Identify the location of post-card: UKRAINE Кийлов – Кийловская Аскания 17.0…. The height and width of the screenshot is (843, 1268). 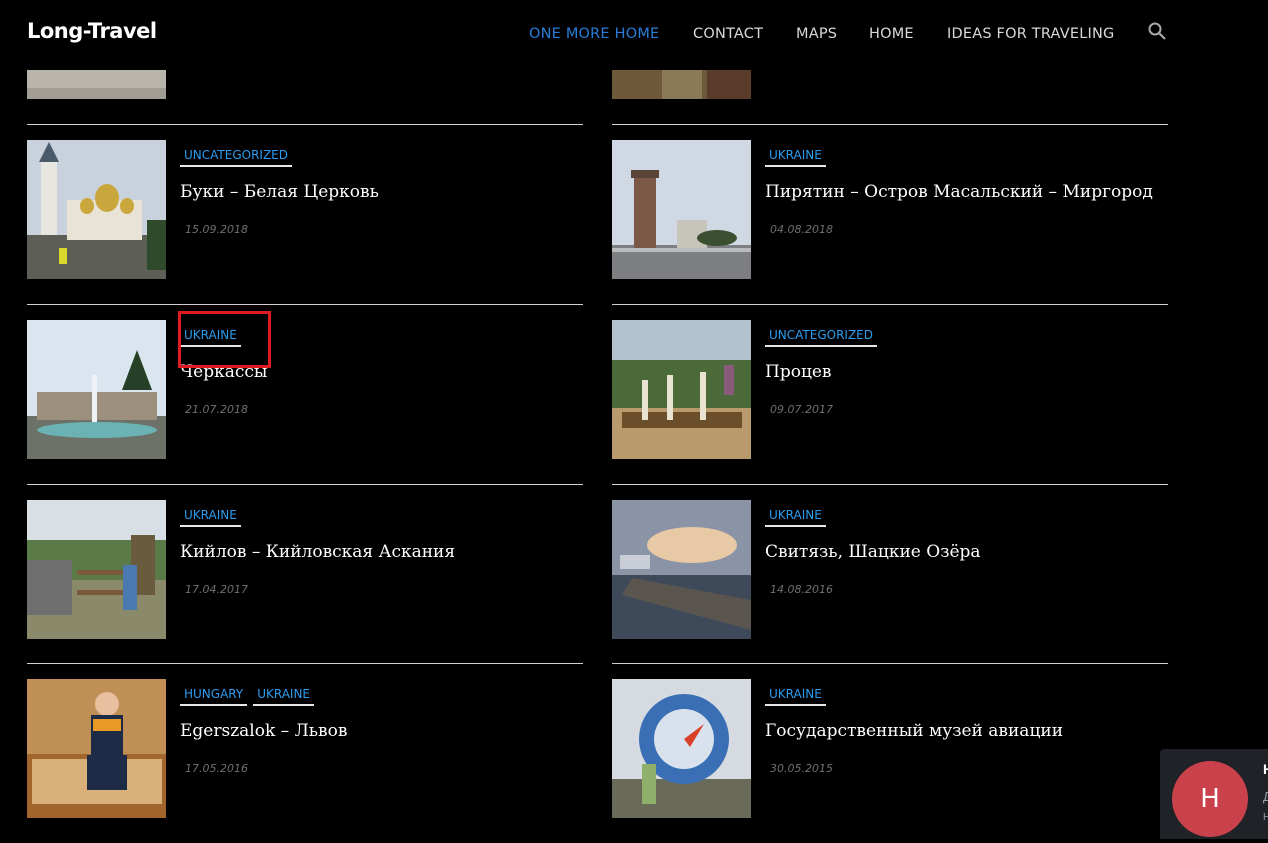
(305, 574).